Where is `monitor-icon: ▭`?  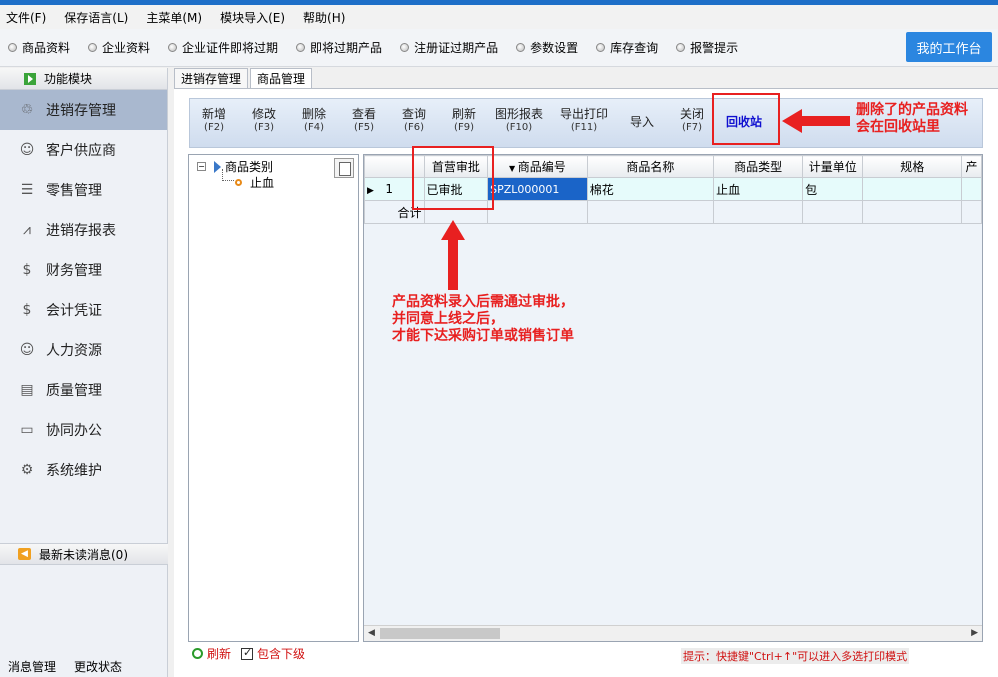 monitor-icon: ▭ is located at coordinates (27, 430).